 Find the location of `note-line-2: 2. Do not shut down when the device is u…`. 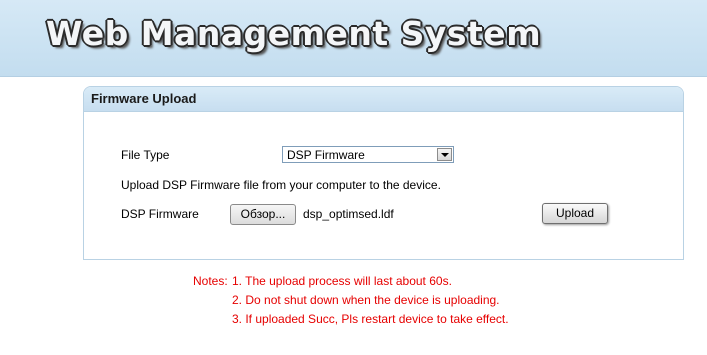

note-line-2: 2. Do not shut down when the device is u… is located at coordinates (366, 300).